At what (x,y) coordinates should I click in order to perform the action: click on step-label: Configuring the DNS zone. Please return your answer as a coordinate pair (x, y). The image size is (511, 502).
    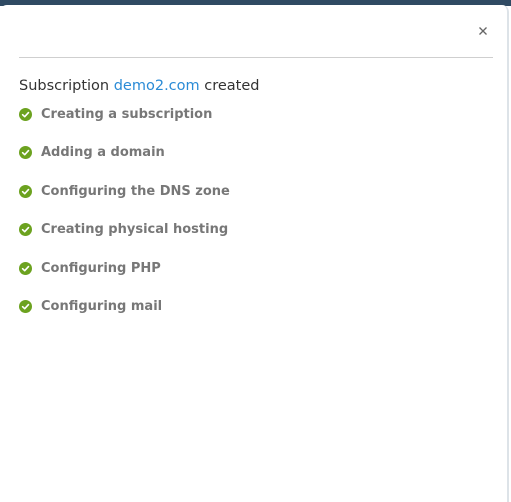
    Looking at the image, I should click on (135, 191).